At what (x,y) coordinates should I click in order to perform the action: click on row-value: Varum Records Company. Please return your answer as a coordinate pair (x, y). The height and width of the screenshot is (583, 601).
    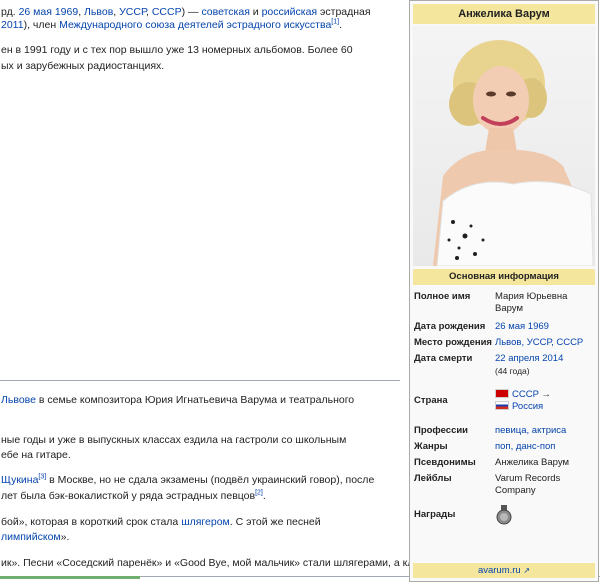
    Looking at the image, I should click on (528, 484).